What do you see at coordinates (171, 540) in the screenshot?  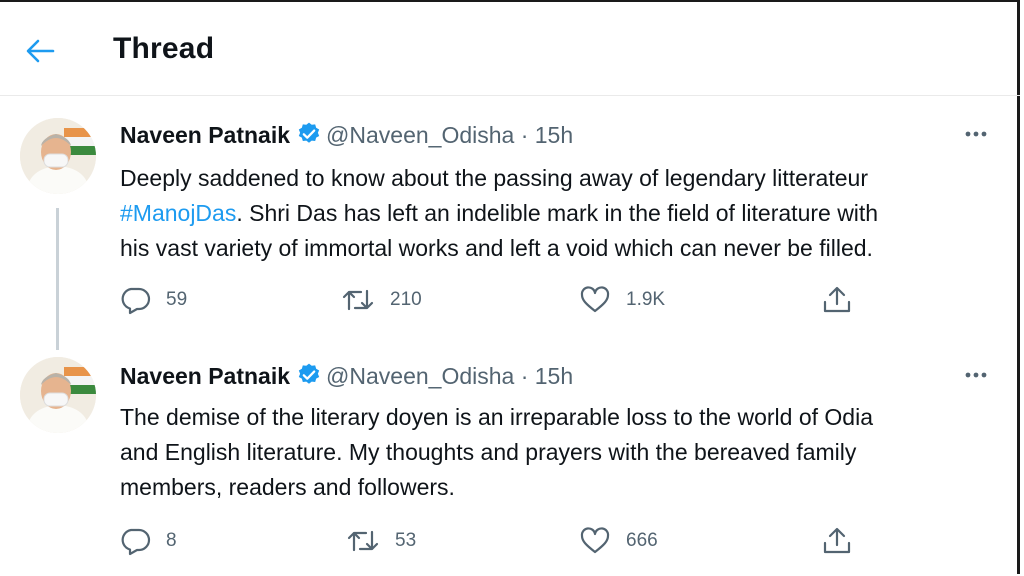 I see `reply-count: 8` at bounding box center [171, 540].